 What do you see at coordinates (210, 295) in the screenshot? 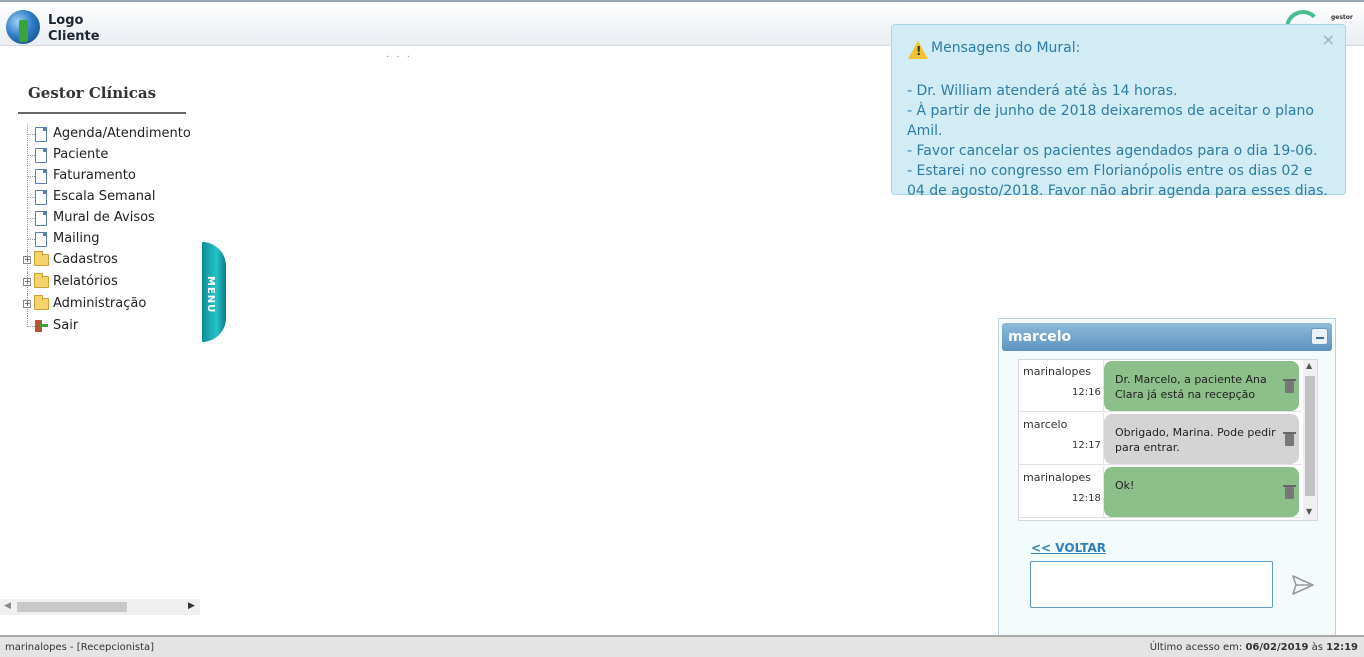
I see `menu-tab-label: MENU` at bounding box center [210, 295].